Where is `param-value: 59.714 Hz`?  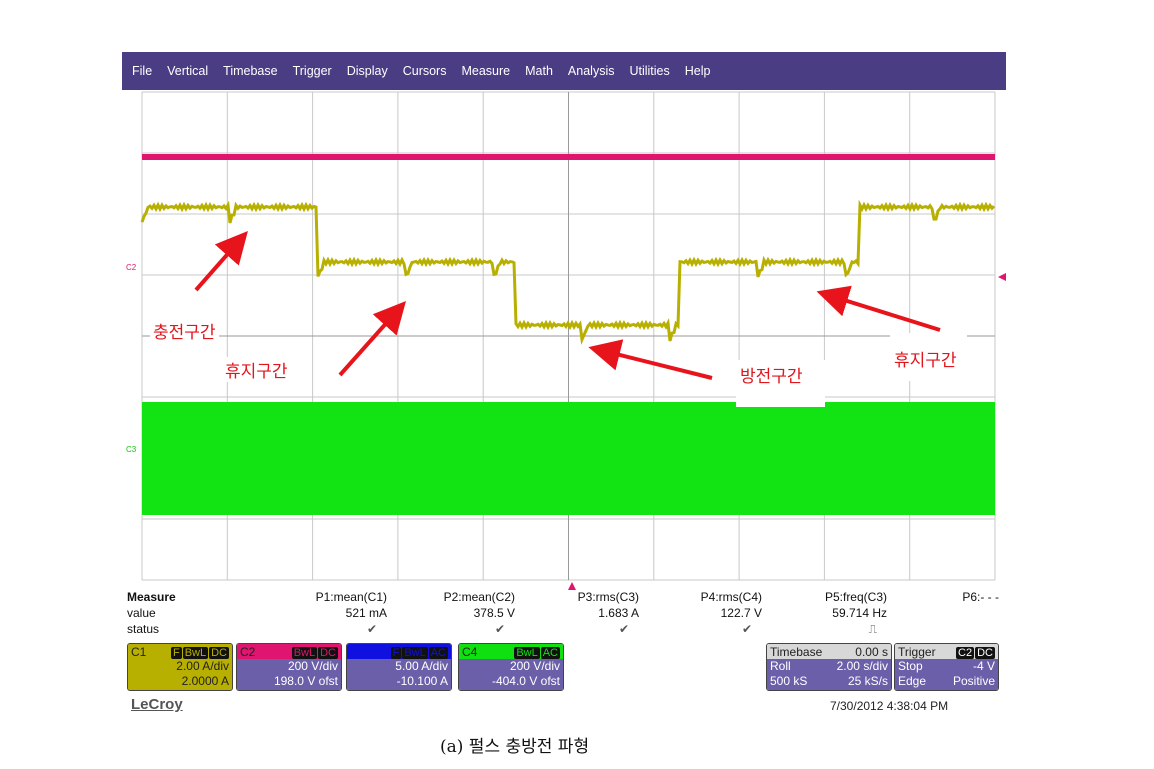 param-value: 59.714 Hz is located at coordinates (859, 613).